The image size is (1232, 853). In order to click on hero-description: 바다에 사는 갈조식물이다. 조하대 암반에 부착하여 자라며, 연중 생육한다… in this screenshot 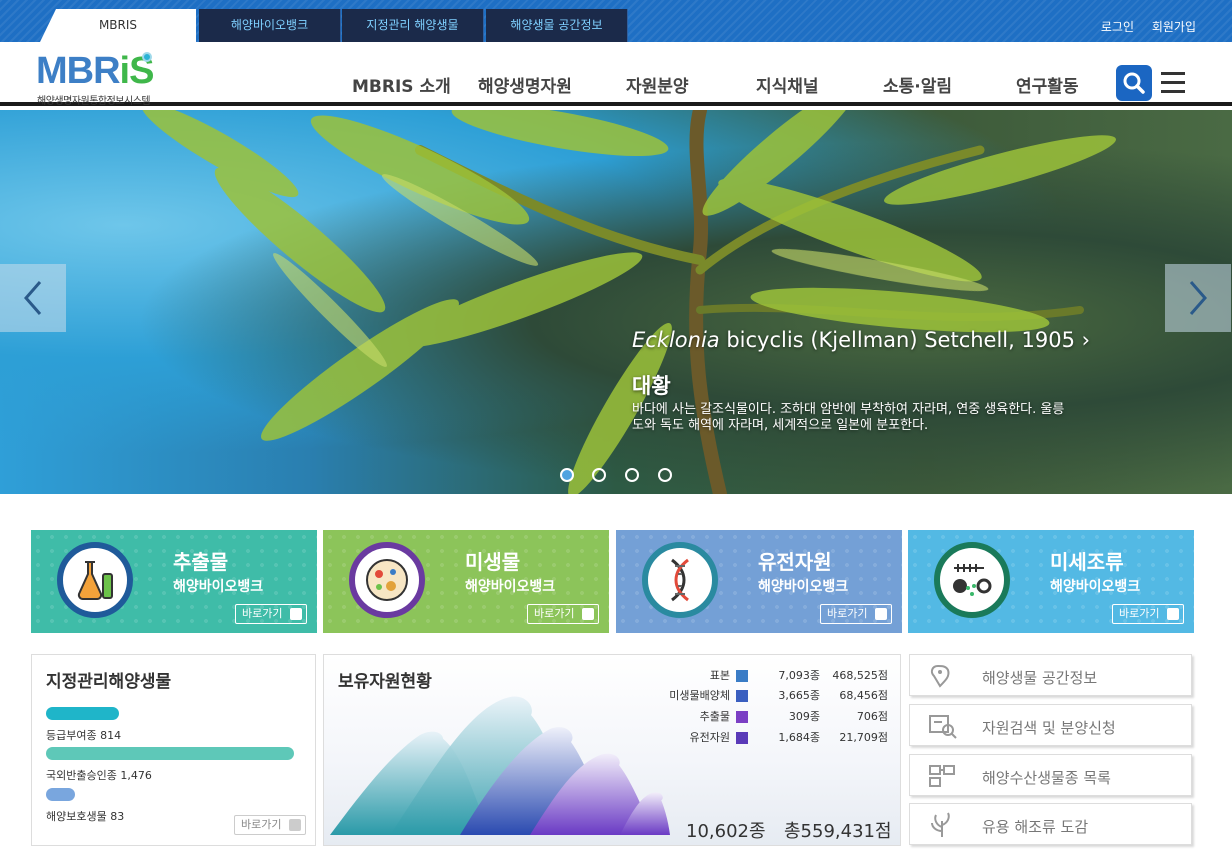, I will do `click(848, 417)`.